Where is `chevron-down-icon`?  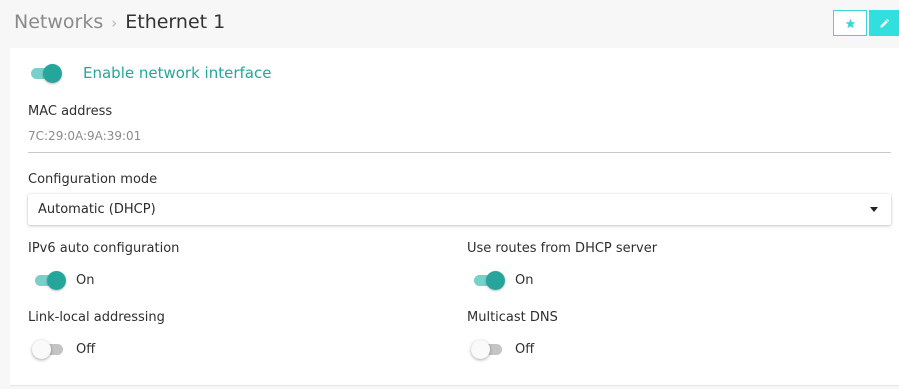 chevron-down-icon is located at coordinates (874, 209).